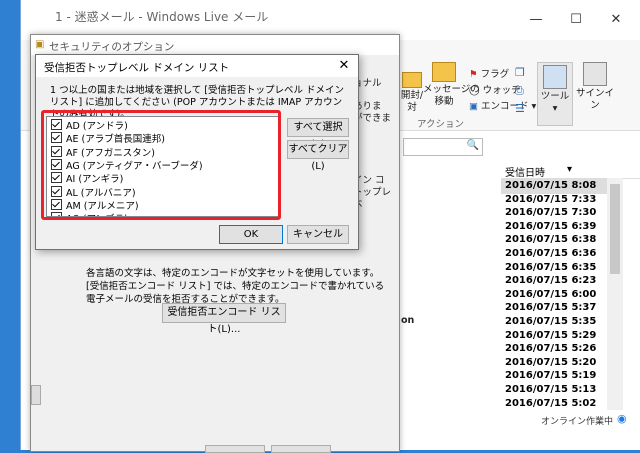 The image size is (640, 453). Describe the element at coordinates (215, 45) in the screenshot. I see `security-dialog-titlebar: ▣ セキュリティのオプション` at that location.